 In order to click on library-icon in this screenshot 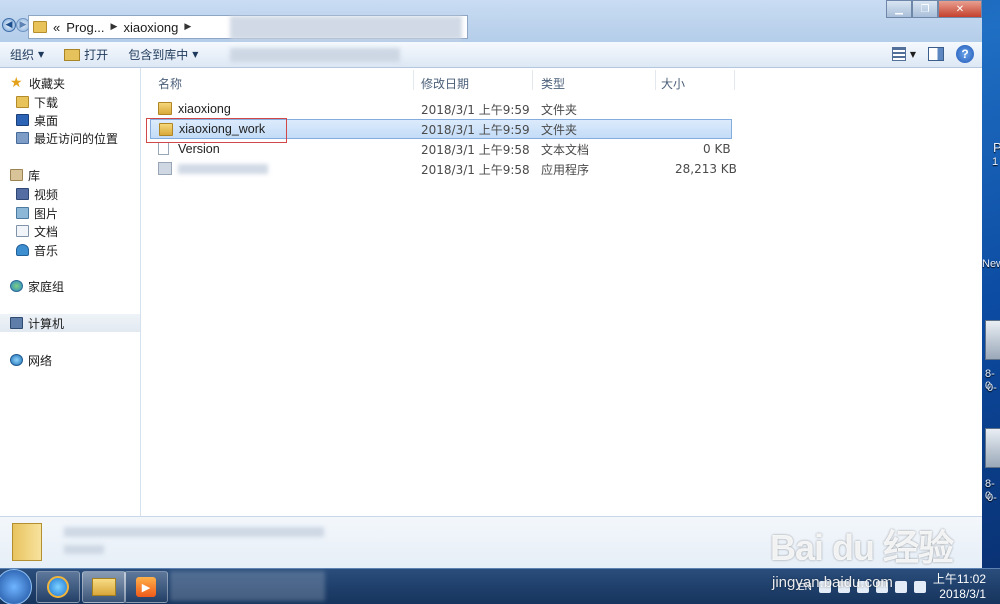, I will do `click(16, 175)`.